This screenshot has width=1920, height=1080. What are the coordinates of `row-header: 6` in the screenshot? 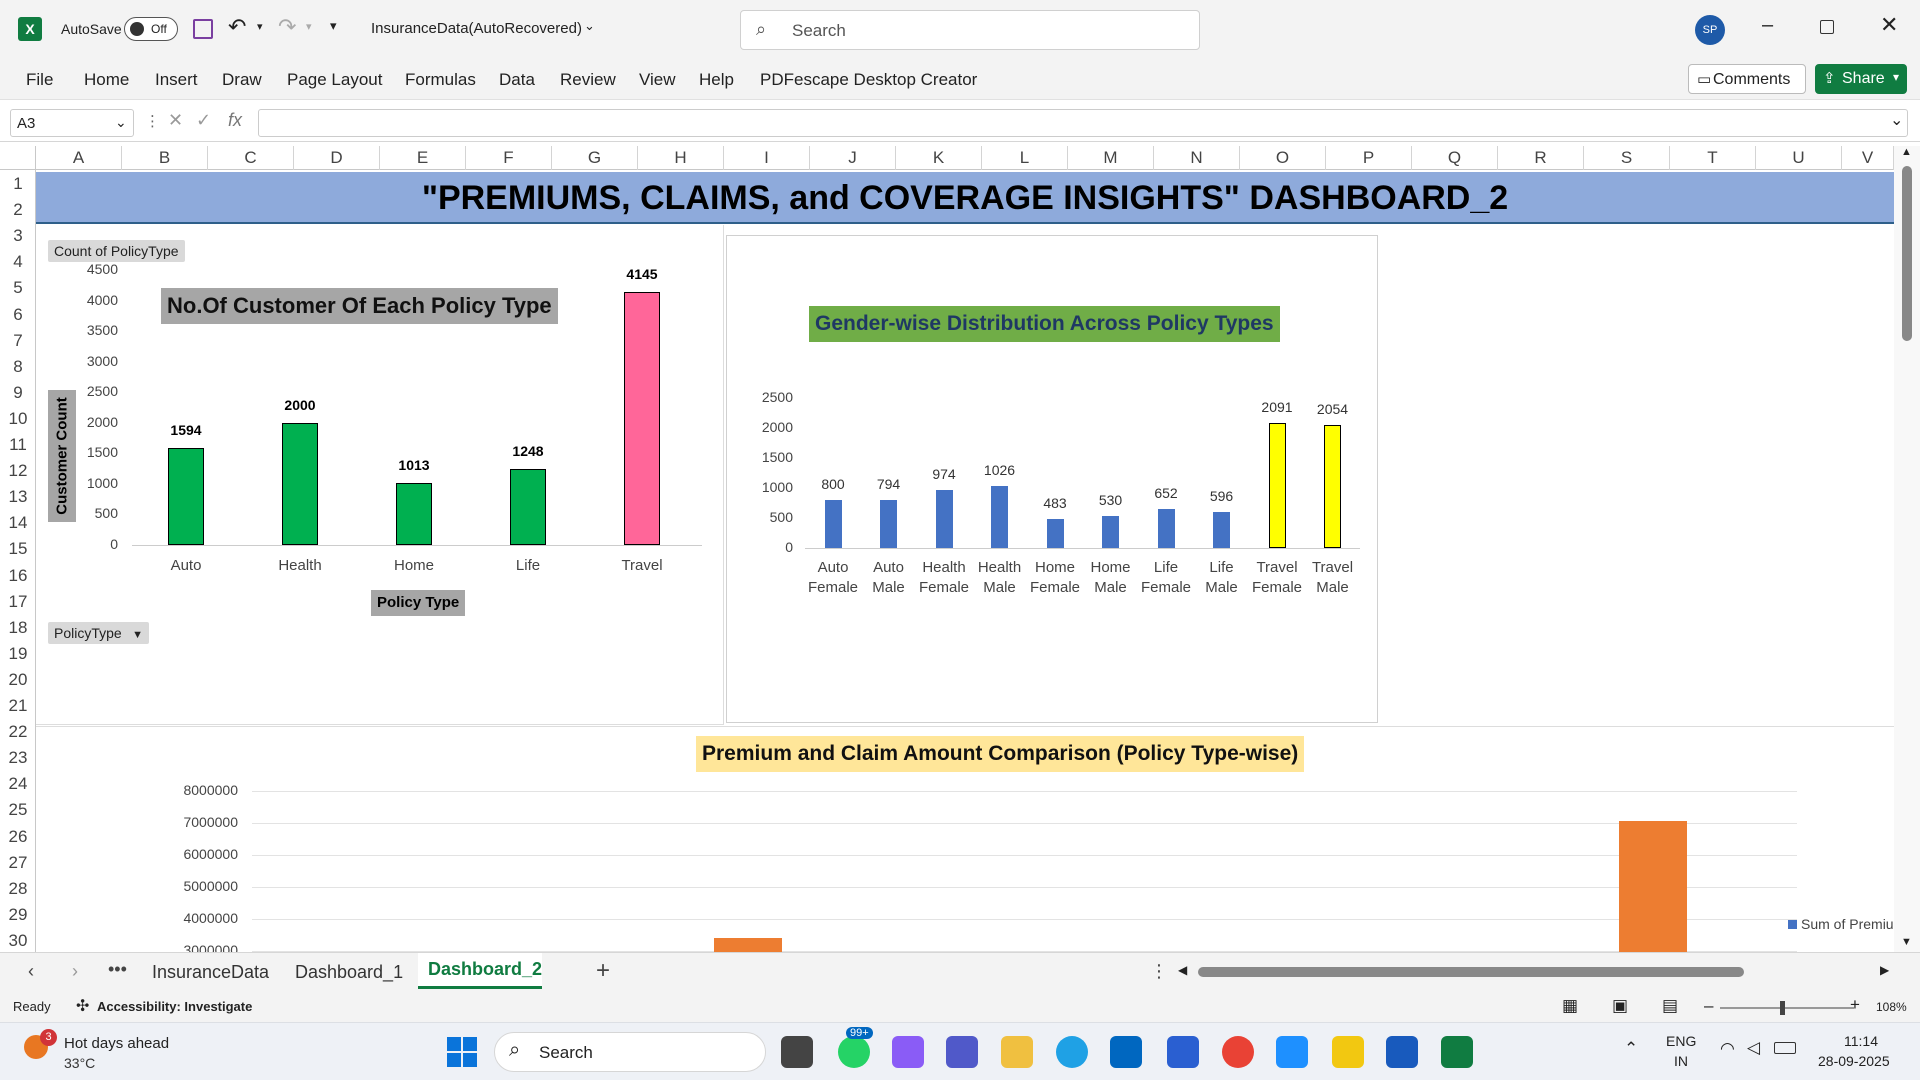 It's located at (18, 315).